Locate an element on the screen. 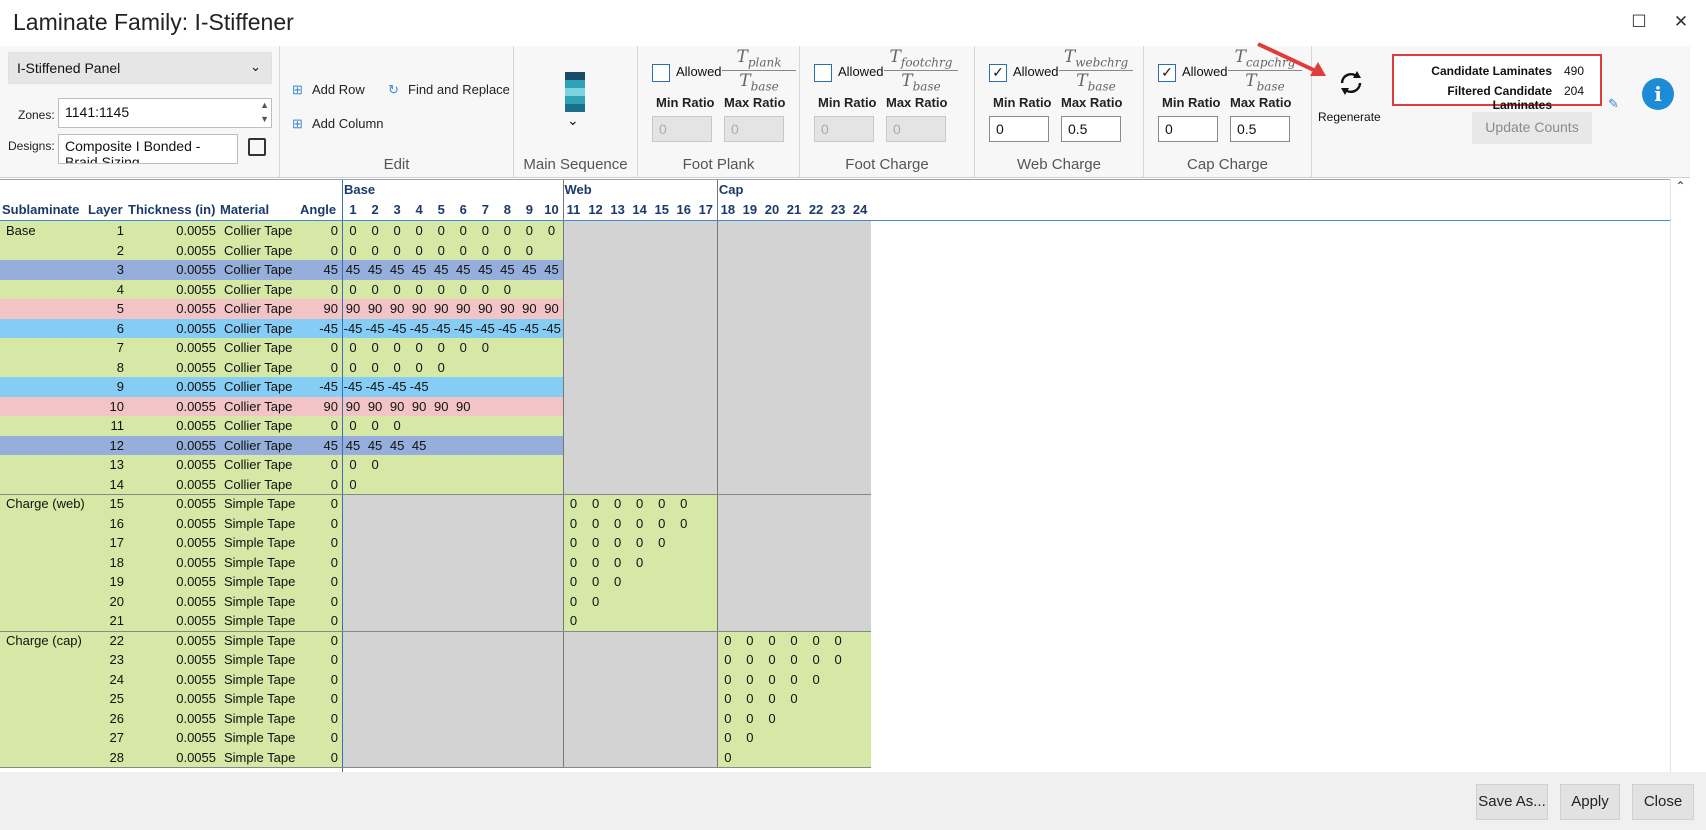 The width and height of the screenshot is (1706, 830). ply-column-header: 8 is located at coordinates (507, 210).